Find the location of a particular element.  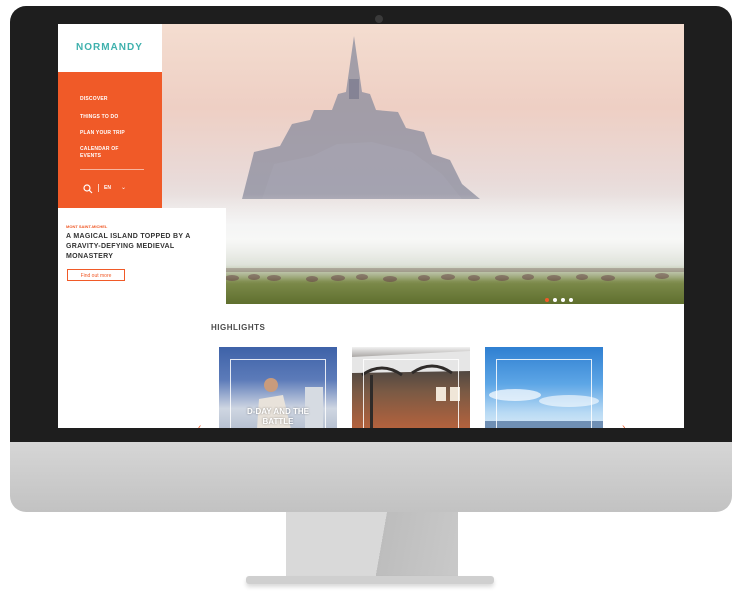

carousel-next-icon: › is located at coordinates (623, 425).